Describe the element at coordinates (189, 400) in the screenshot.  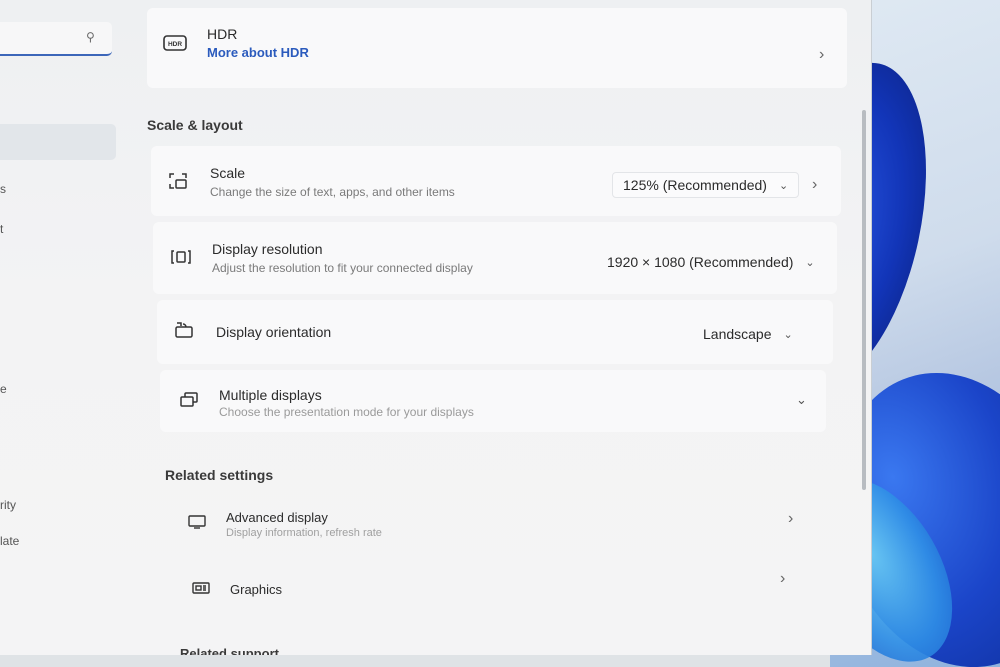
I see `multiple-displays-icon` at that location.